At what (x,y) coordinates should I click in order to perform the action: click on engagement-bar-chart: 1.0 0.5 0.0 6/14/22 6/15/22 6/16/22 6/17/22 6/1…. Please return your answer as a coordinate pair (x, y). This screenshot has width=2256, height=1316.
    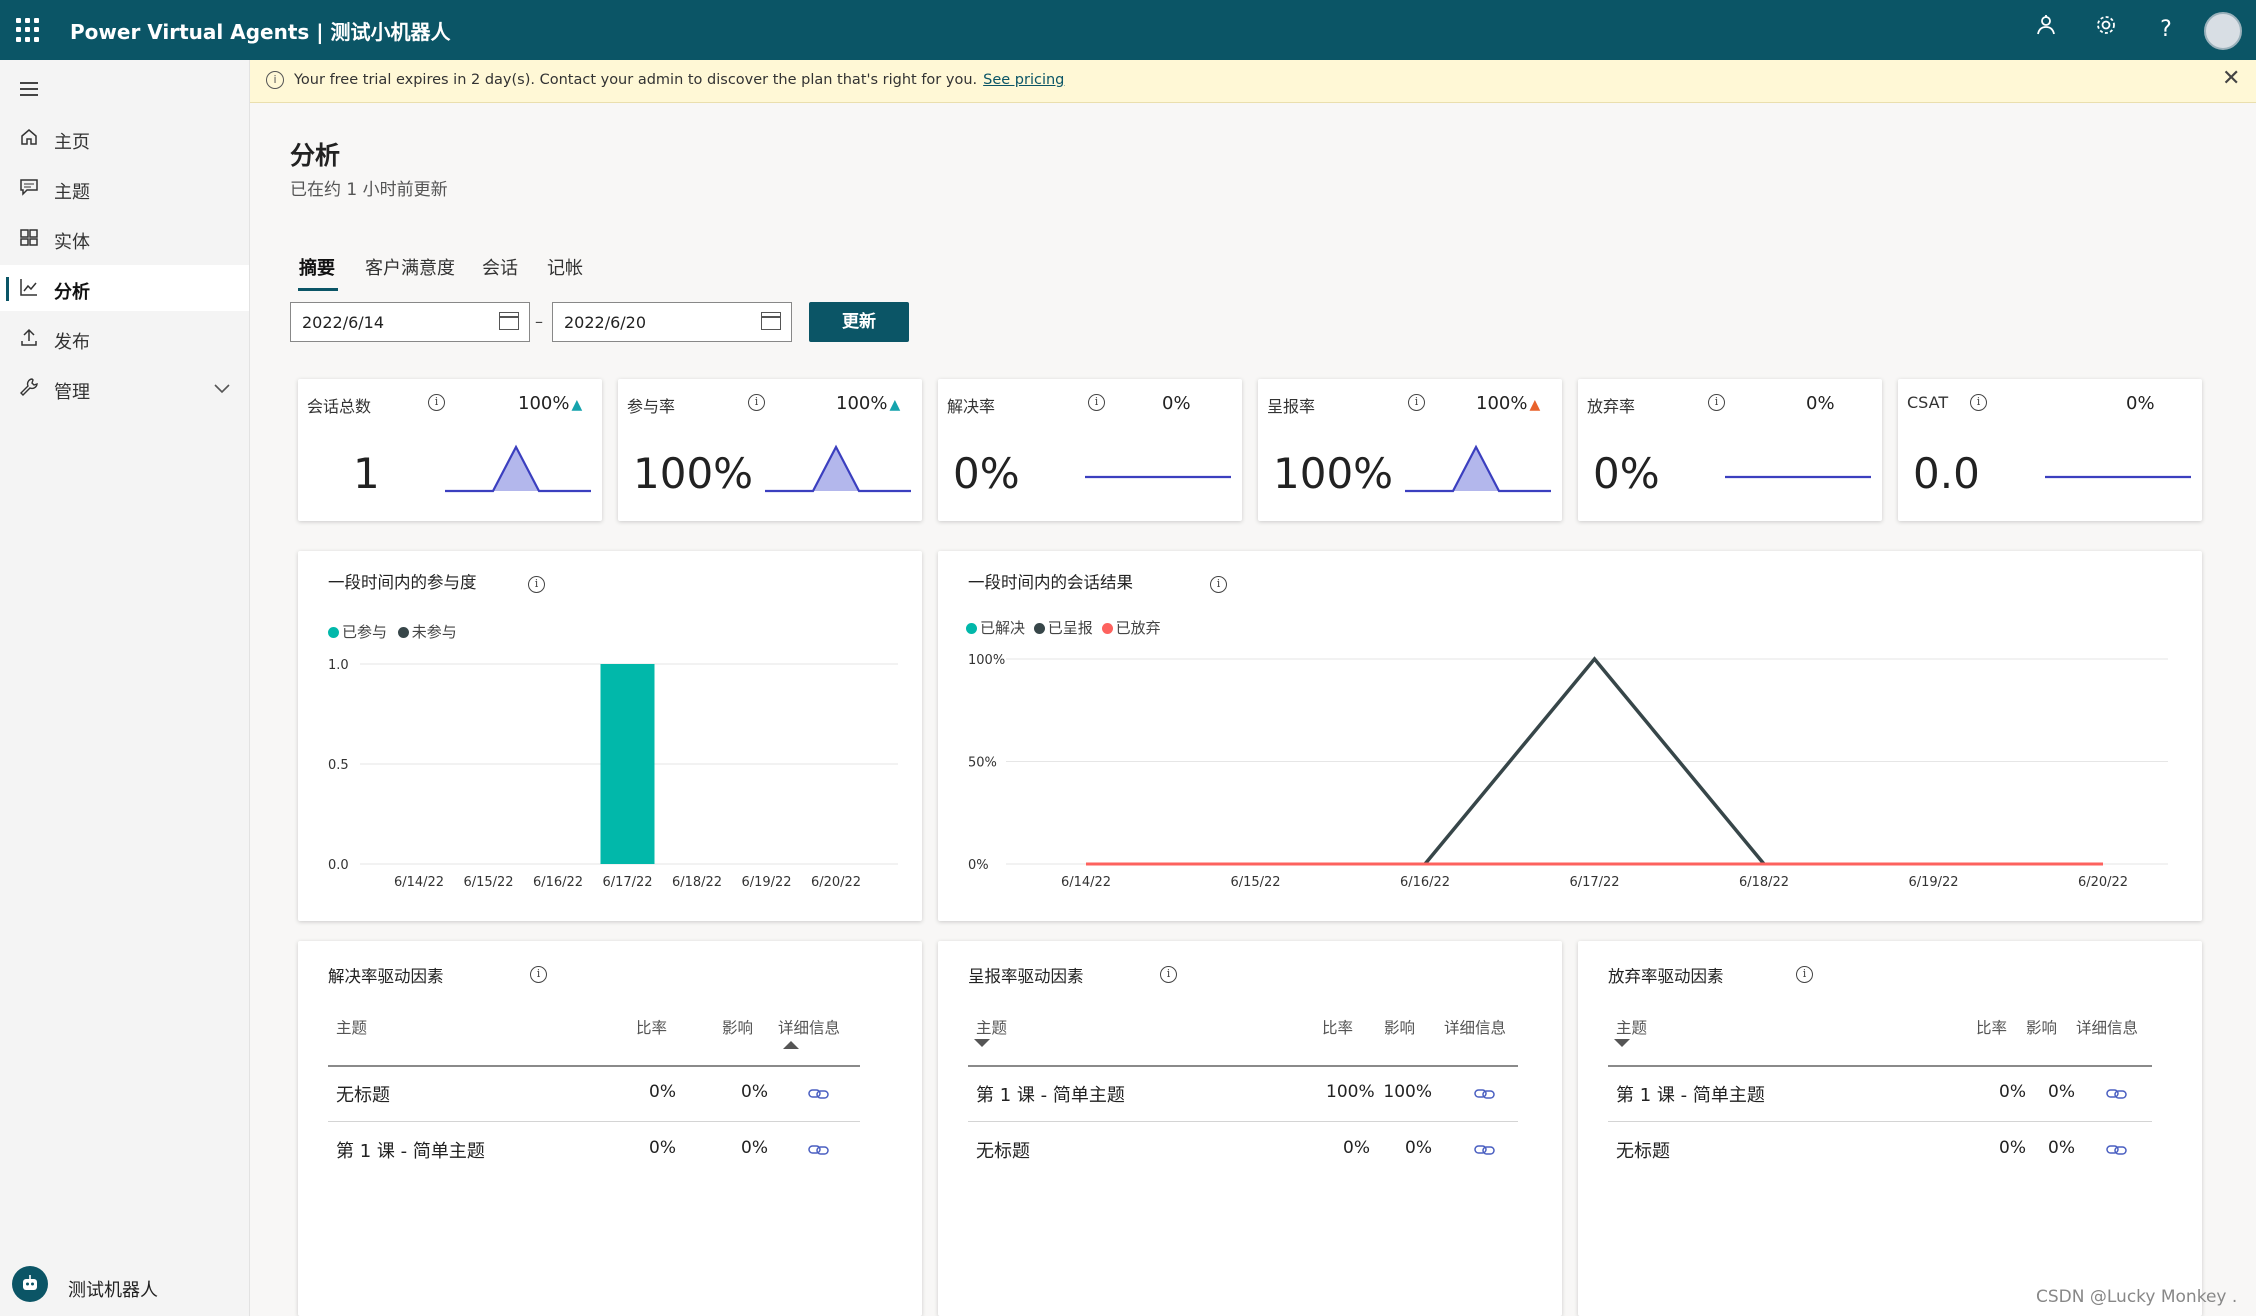
    Looking at the image, I should click on (613, 774).